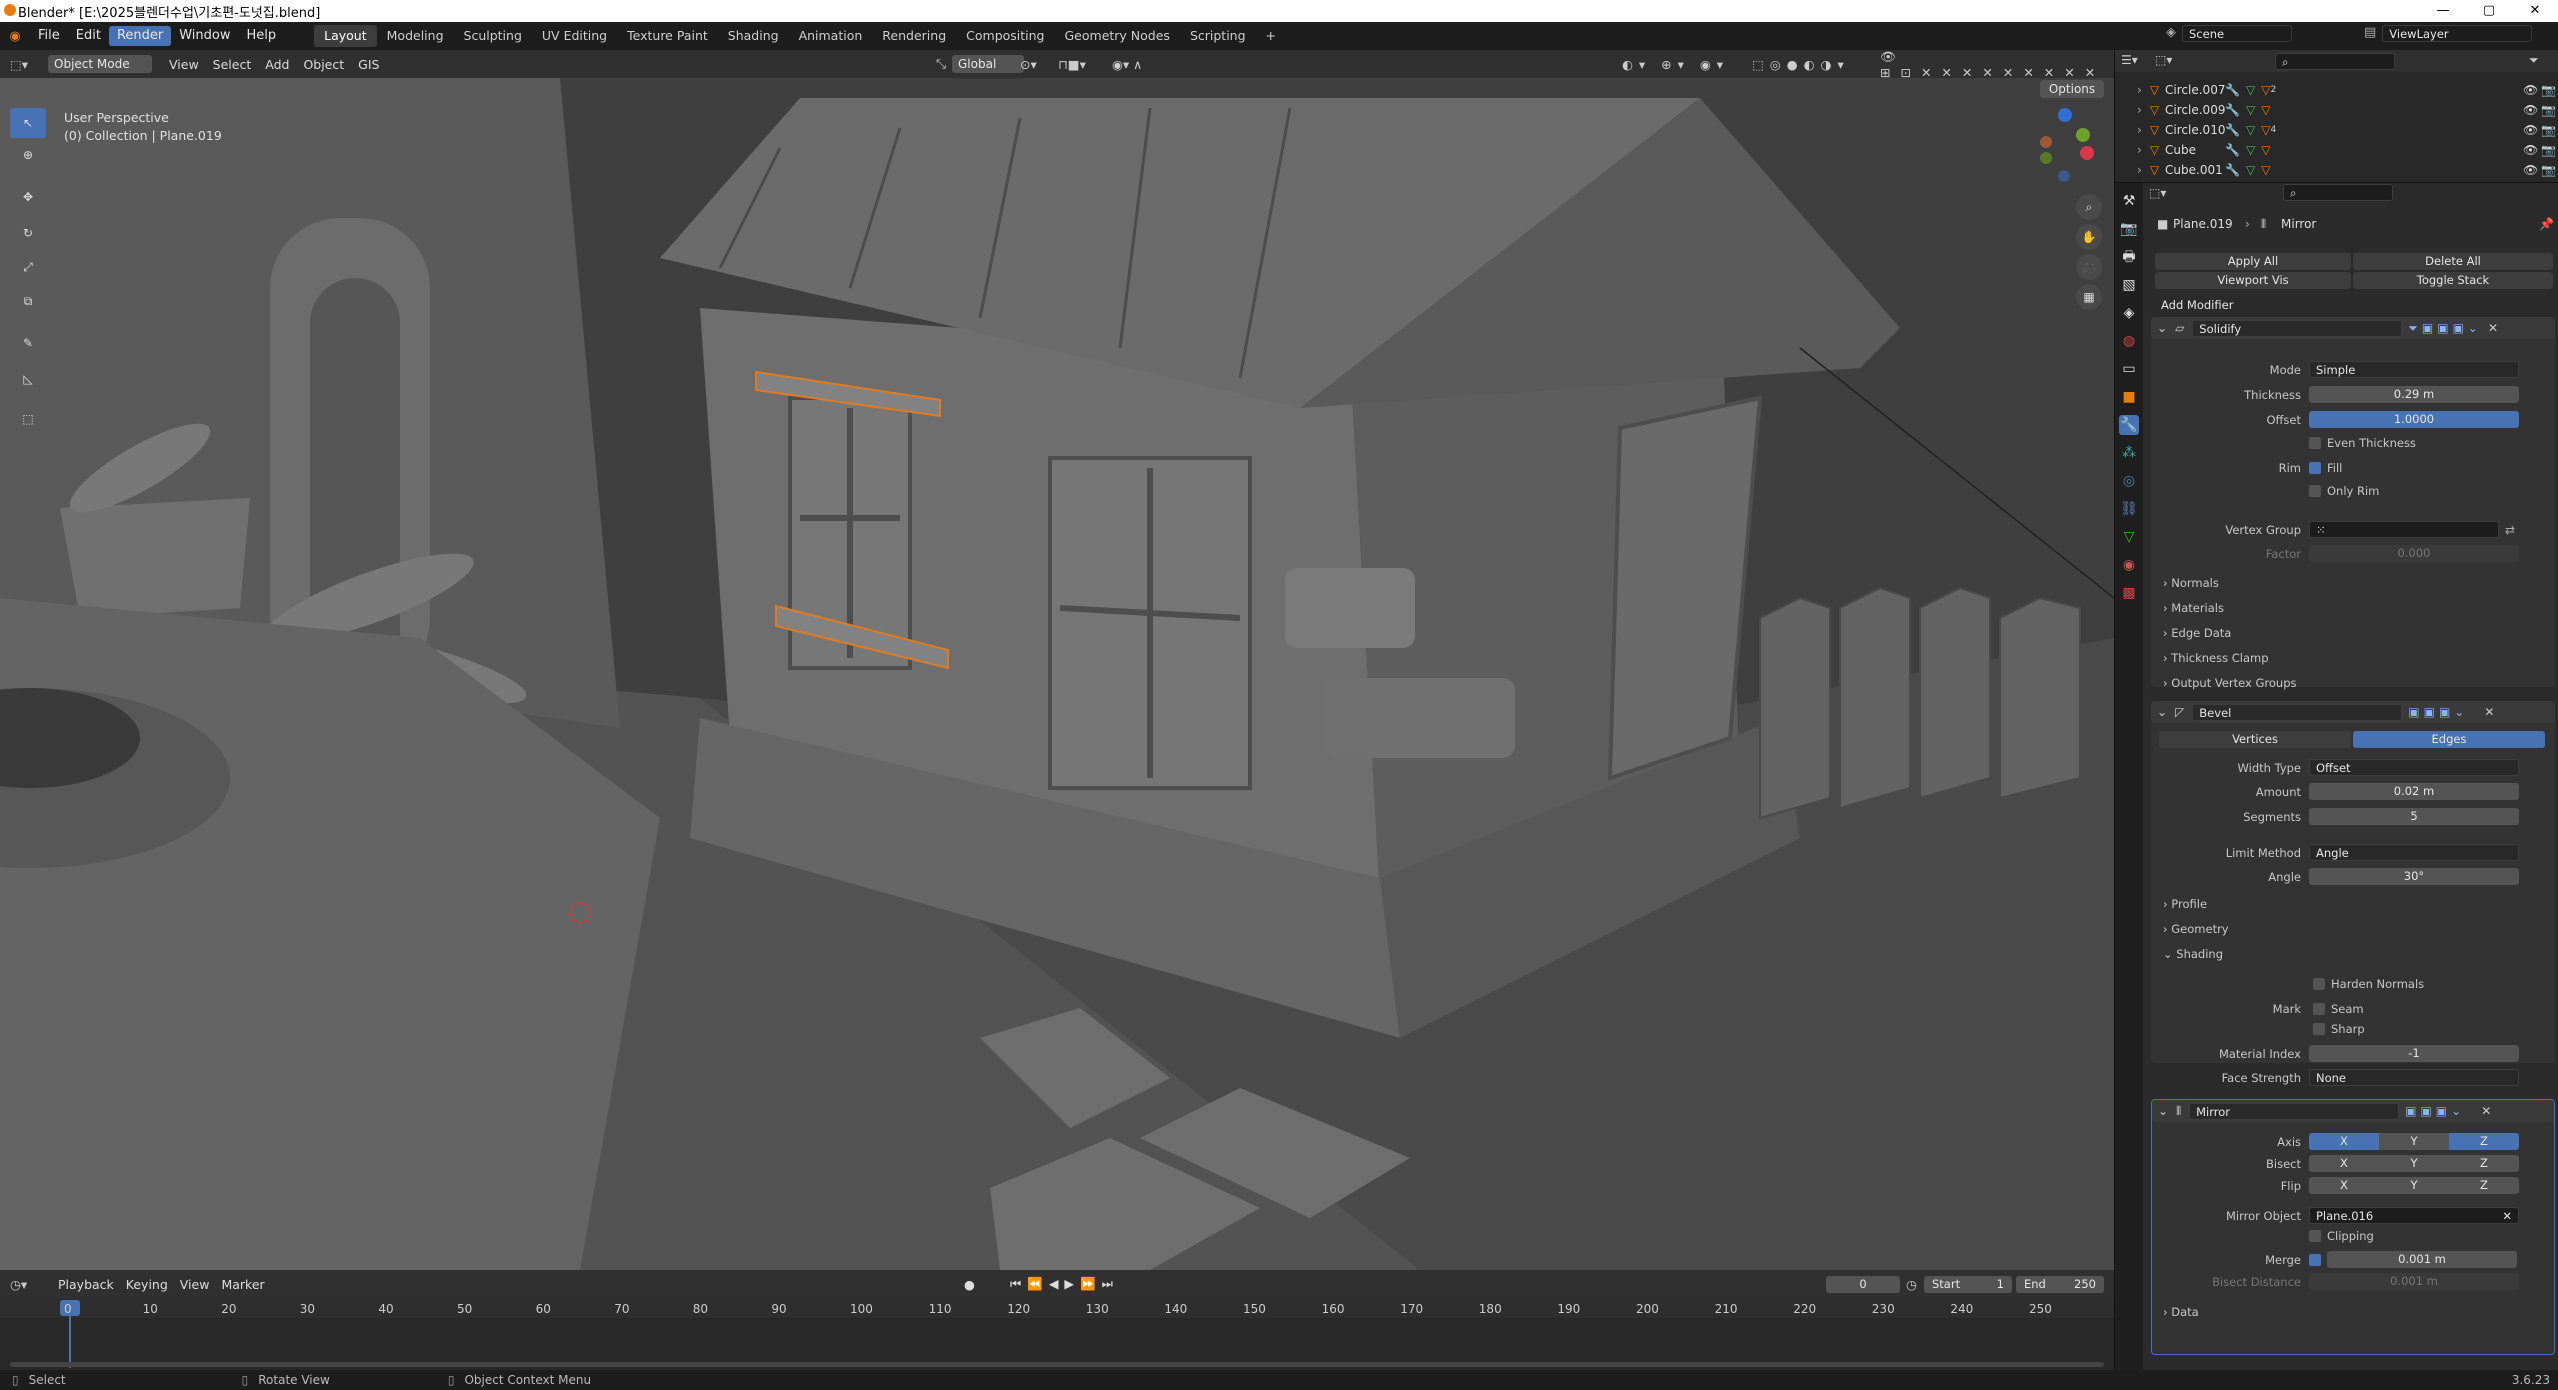 The width and height of the screenshot is (2558, 1390). I want to click on viewport-vis-button: Viewport Vis, so click(2253, 280).